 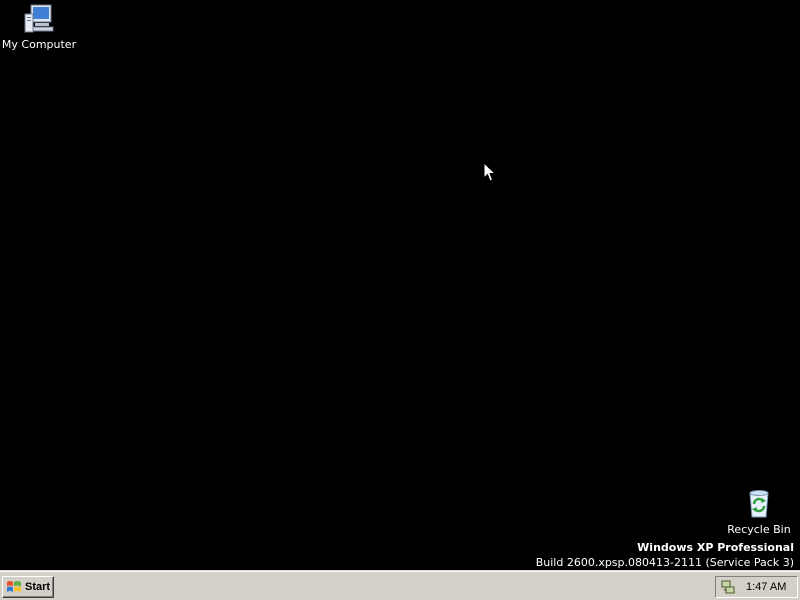 What do you see at coordinates (489, 172) in the screenshot?
I see `mouse-cursor-icon` at bounding box center [489, 172].